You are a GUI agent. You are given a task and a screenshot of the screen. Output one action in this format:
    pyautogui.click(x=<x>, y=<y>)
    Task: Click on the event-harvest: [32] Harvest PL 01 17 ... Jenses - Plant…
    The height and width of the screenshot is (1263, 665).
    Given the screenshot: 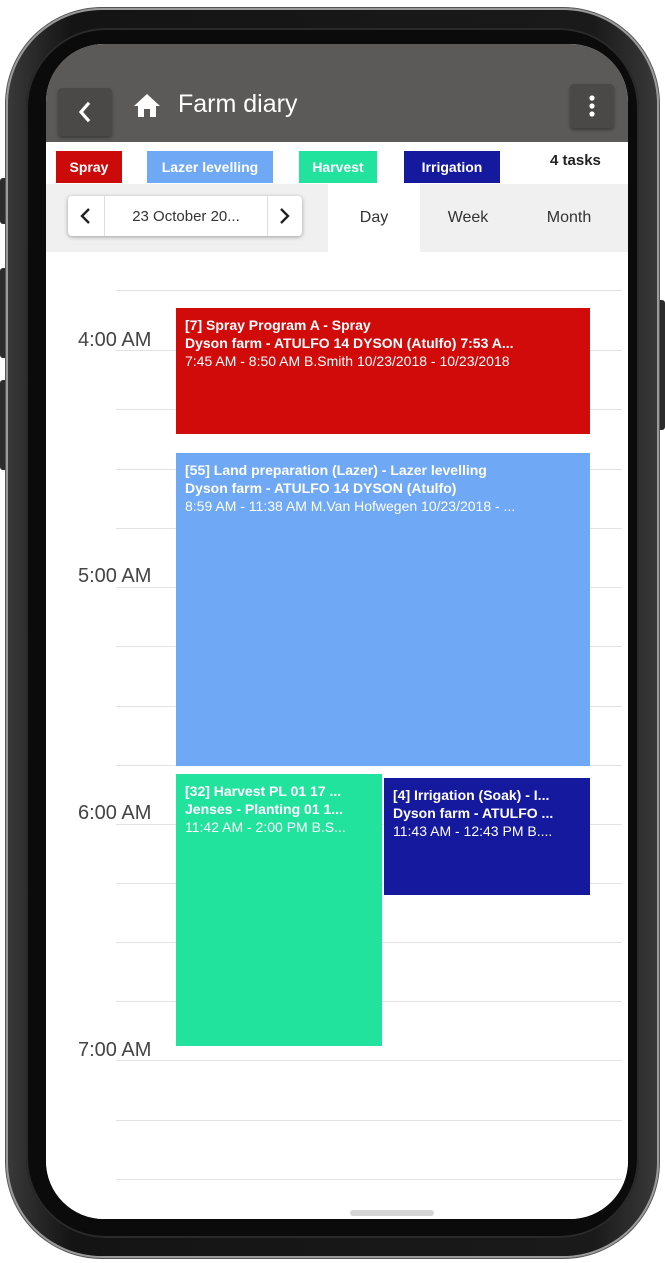 What is the action you would take?
    pyautogui.click(x=279, y=910)
    